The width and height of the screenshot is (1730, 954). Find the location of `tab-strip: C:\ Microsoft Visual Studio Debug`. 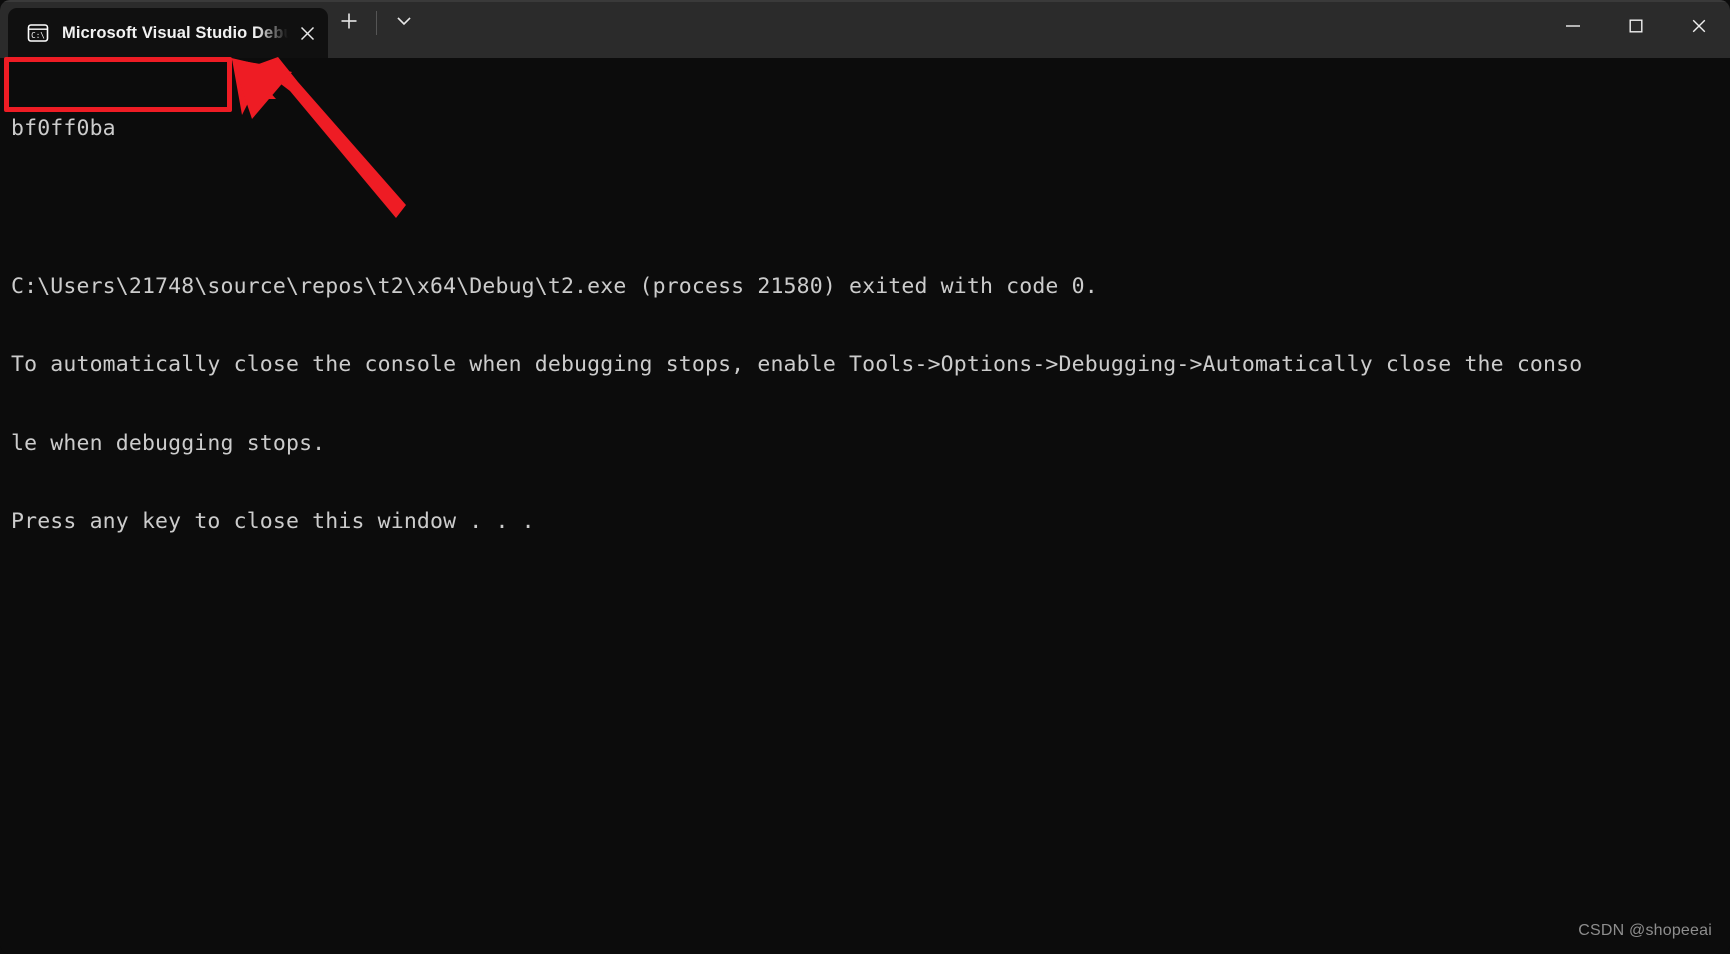

tab-strip: C:\ Microsoft Visual Studio Debug is located at coordinates (164, 29).